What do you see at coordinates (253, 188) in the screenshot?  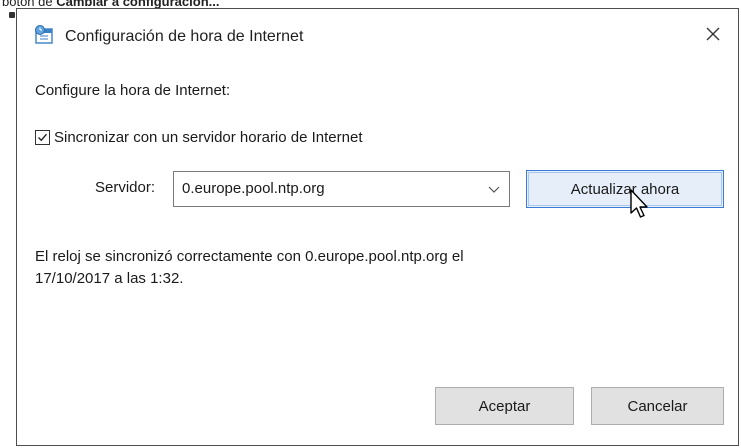 I see `server-value: 0.europe.pool.ntp.org` at bounding box center [253, 188].